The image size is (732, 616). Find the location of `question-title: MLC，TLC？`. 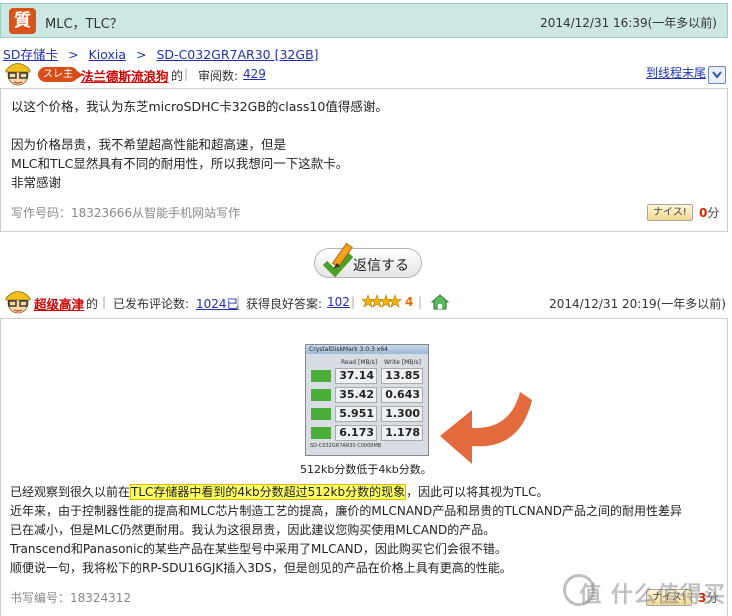

question-title: MLC，TLC？ is located at coordinates (84, 24).